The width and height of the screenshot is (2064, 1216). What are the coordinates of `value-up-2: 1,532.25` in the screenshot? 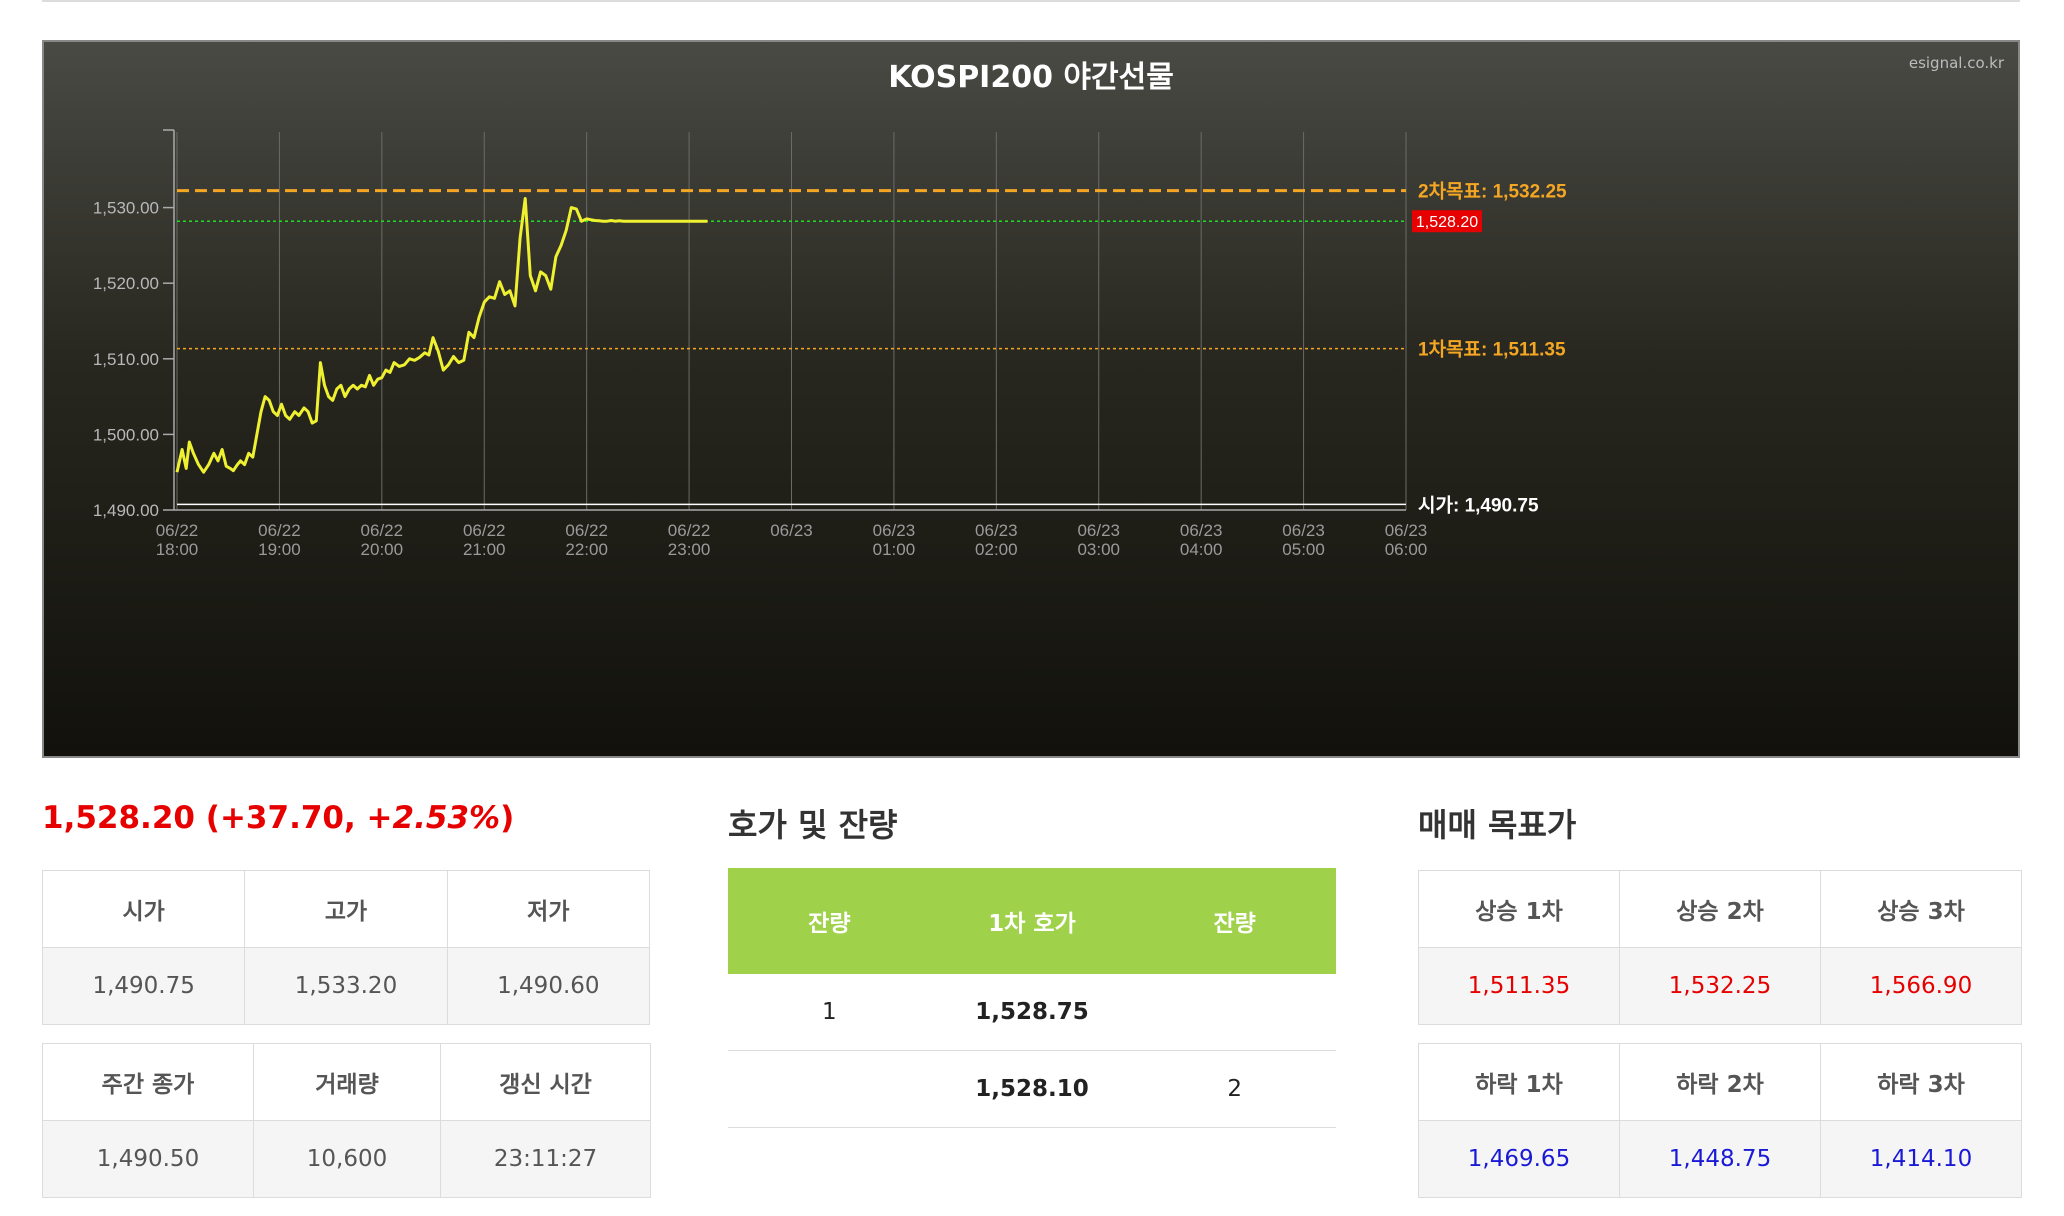 It's located at (1720, 986).